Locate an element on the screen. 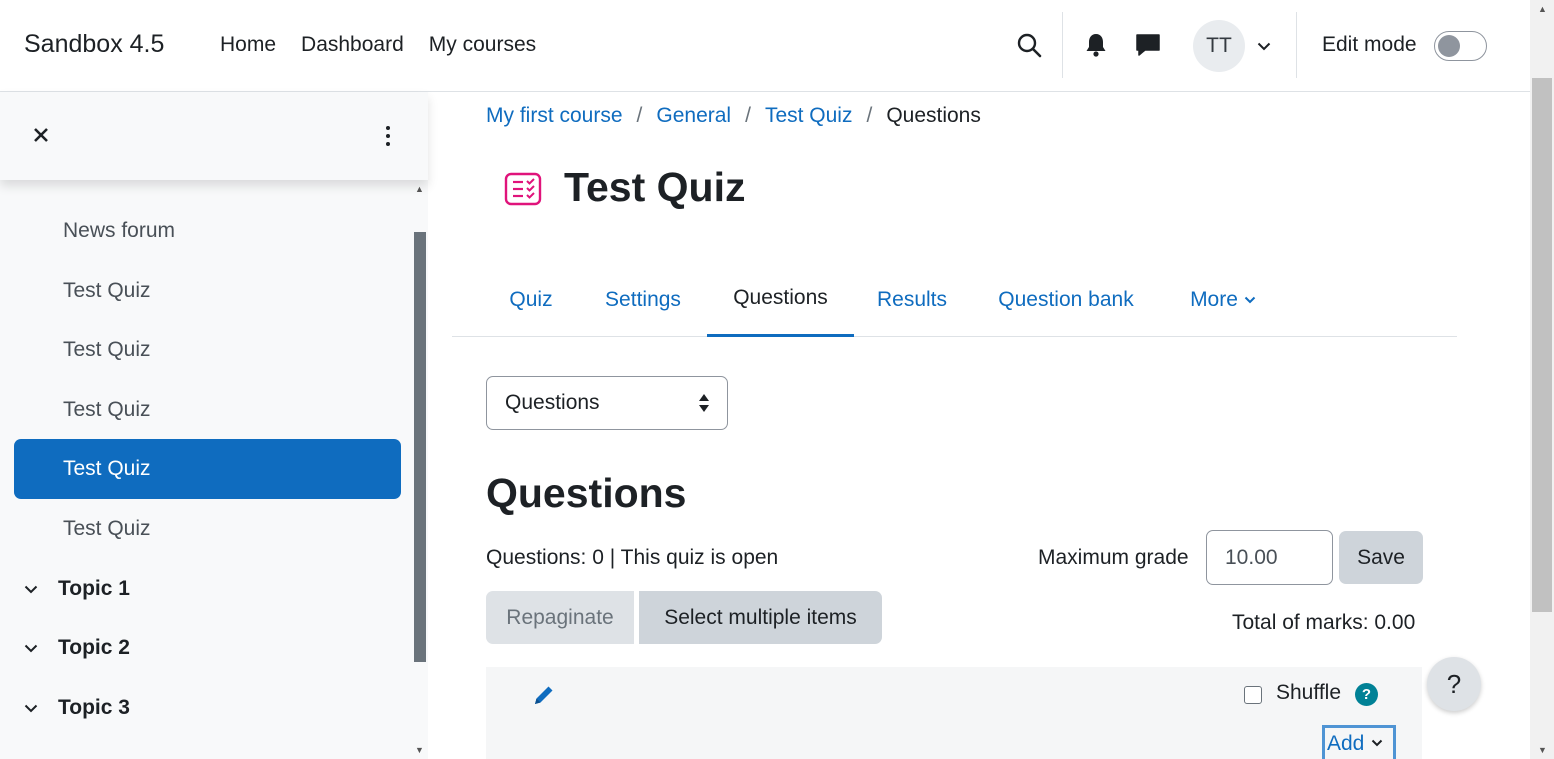 The width and height of the screenshot is (1554, 759). section-heading: Questions is located at coordinates (586, 493).